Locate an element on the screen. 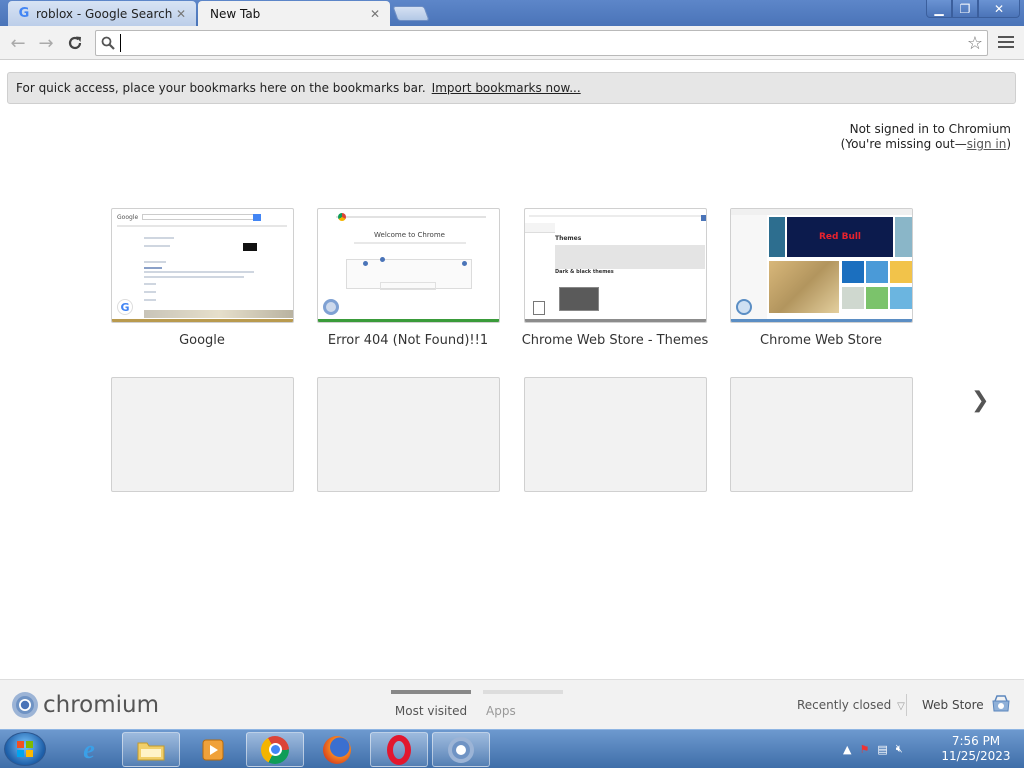  taskbar-explorer is located at coordinates (151, 749).